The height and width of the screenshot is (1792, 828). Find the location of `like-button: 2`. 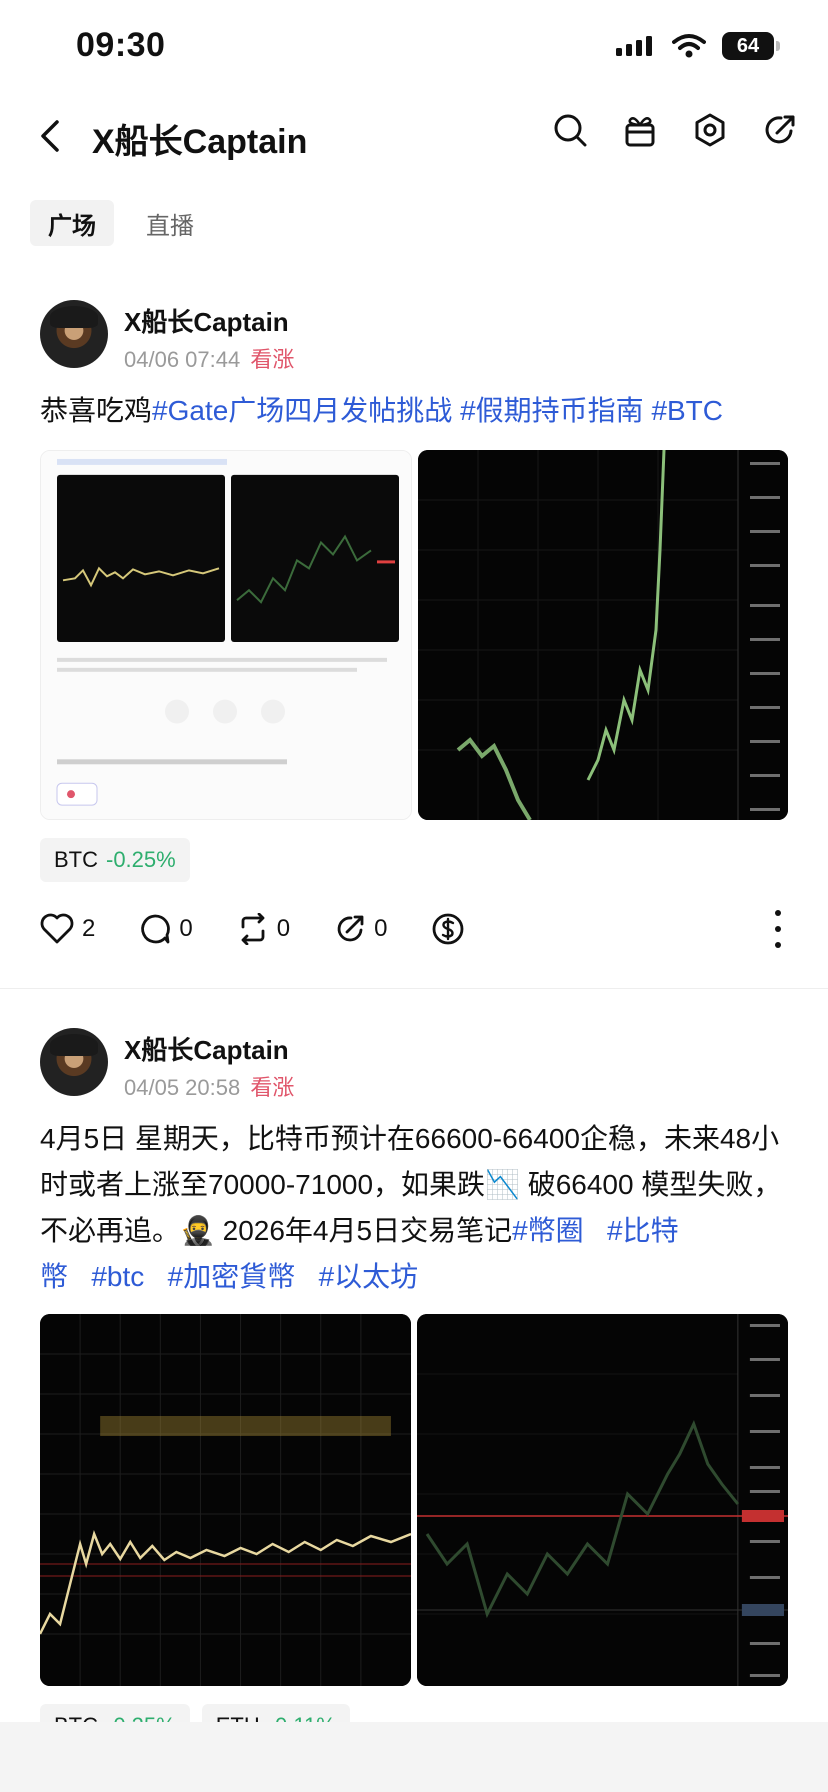

like-button: 2 is located at coordinates (67, 929).